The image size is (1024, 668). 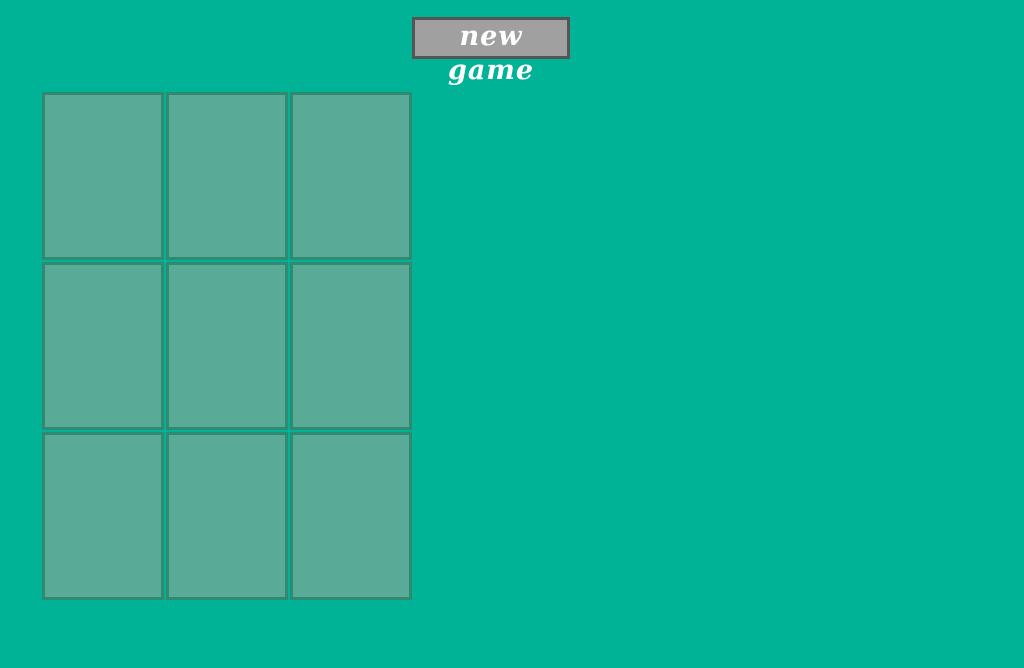 I want to click on new-game-button: new game, so click(x=491, y=51).